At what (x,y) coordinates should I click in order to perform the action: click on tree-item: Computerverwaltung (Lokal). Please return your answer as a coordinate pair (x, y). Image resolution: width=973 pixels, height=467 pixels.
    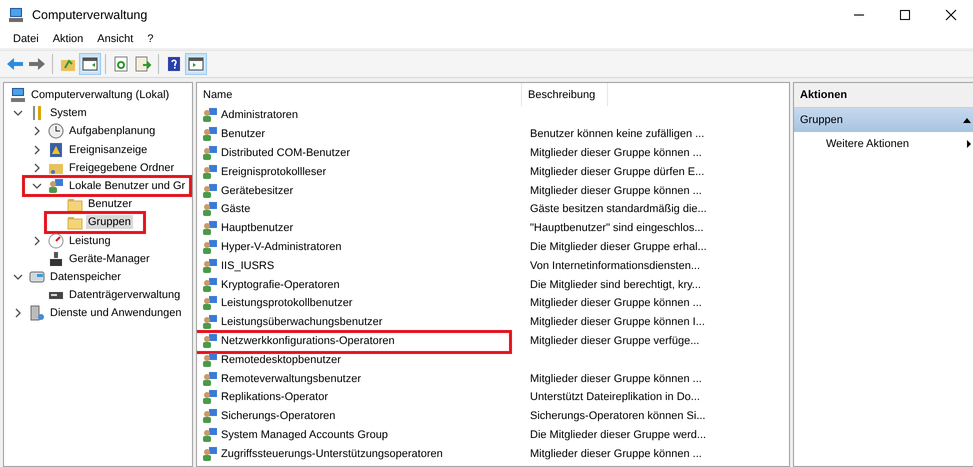
    Looking at the image, I should click on (100, 95).